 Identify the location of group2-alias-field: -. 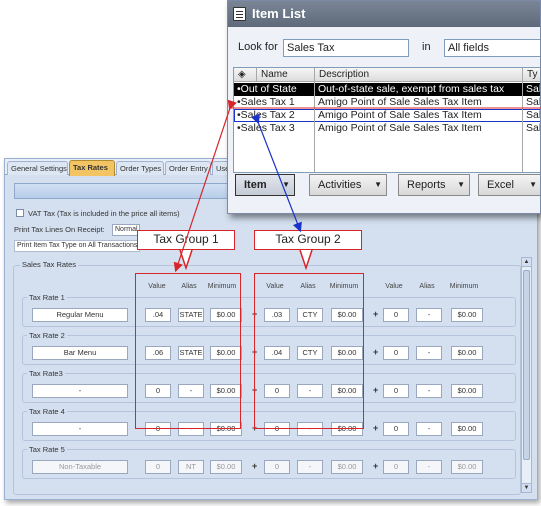
(310, 467).